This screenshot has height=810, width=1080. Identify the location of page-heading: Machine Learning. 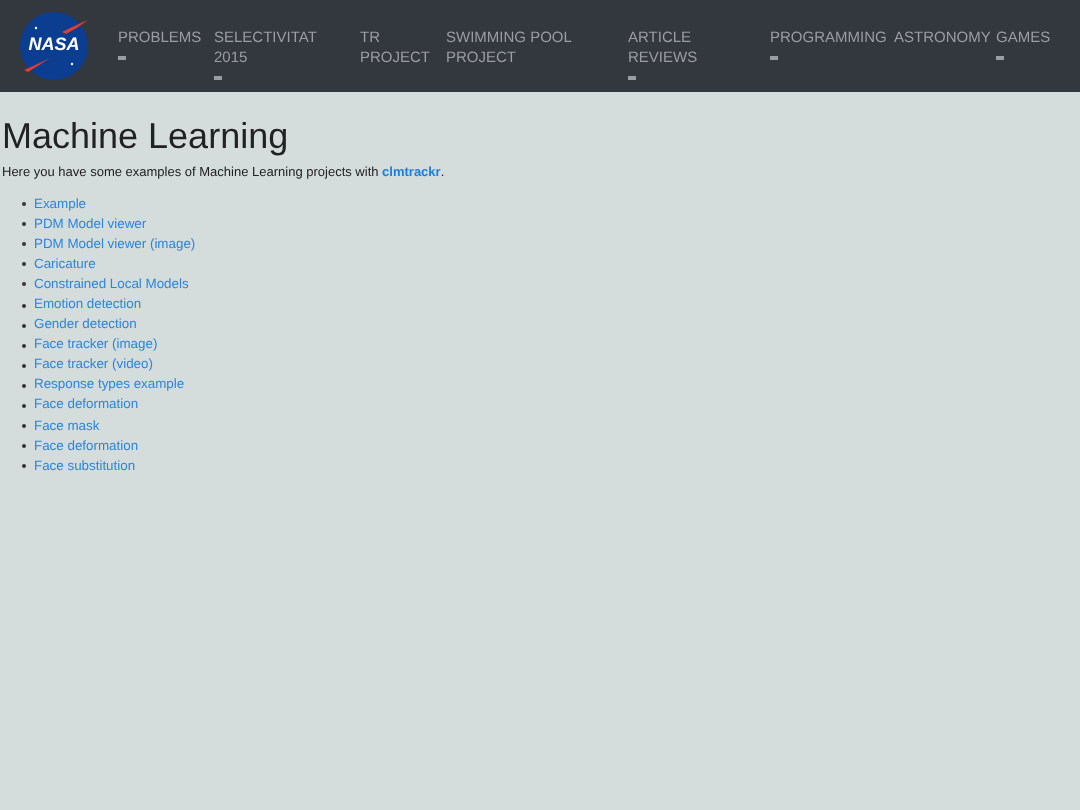
(146, 135).